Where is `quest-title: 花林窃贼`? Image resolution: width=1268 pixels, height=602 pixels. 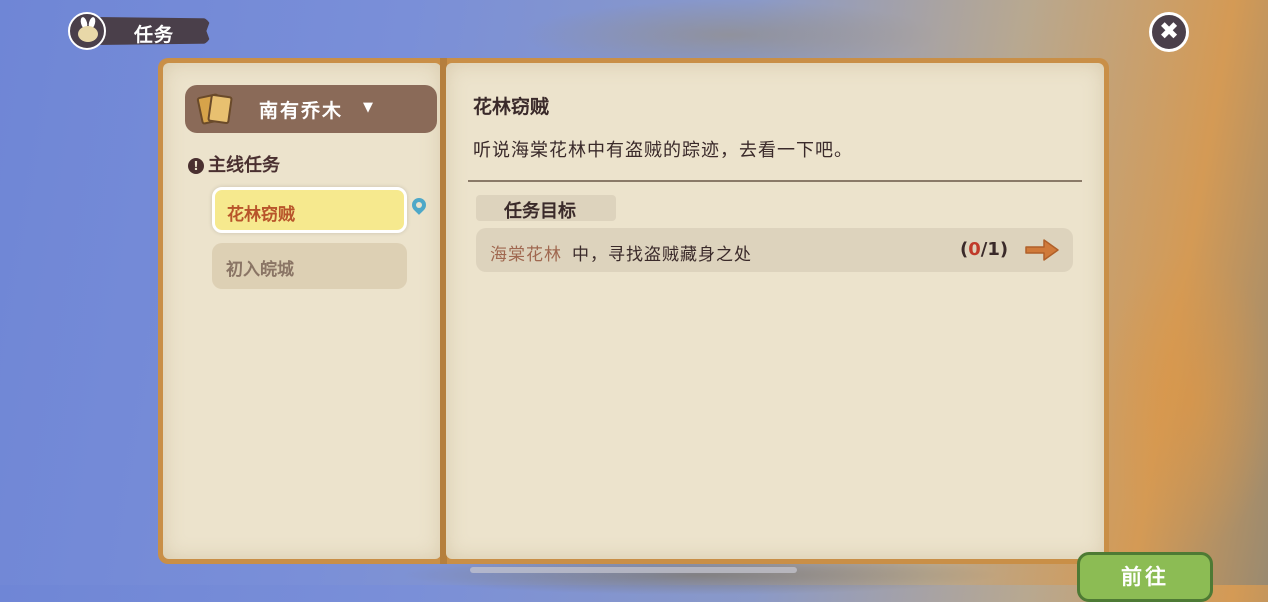
quest-title: 花林窃贼 is located at coordinates (511, 107).